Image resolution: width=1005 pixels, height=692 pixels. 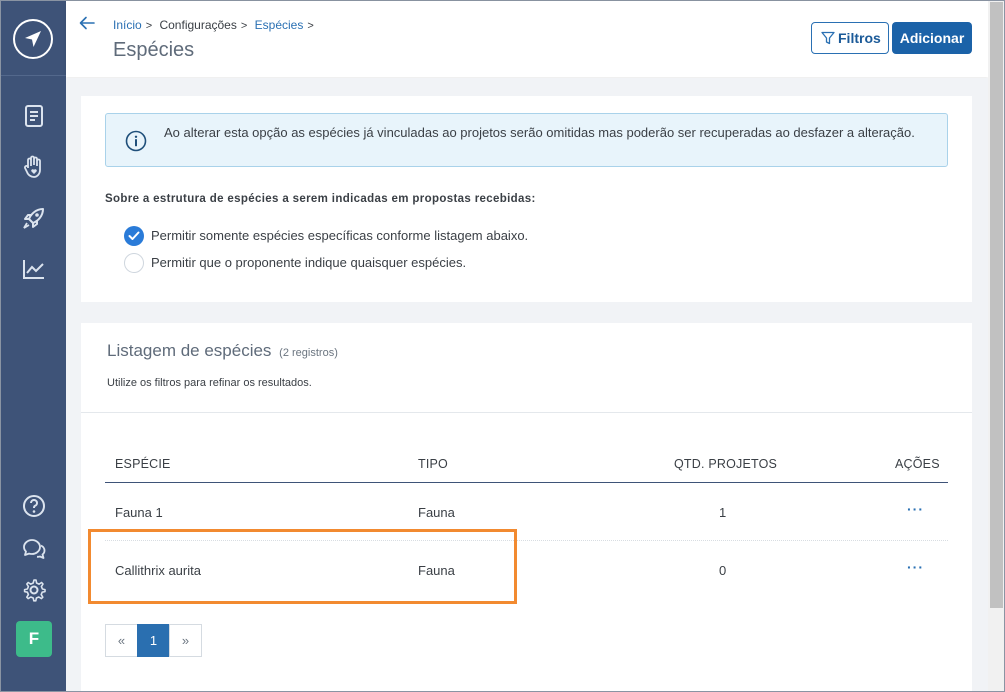 What do you see at coordinates (723, 570) in the screenshot?
I see `cell-qtd-projetos: 0` at bounding box center [723, 570].